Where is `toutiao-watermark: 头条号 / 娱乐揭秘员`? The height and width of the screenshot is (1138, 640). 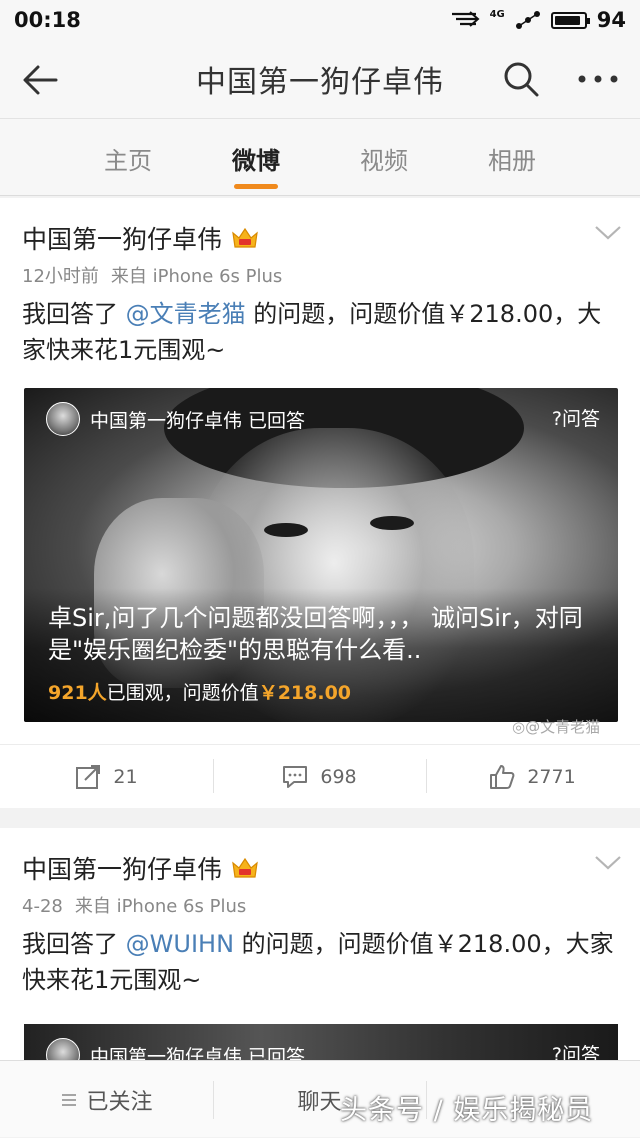
toutiao-watermark: 头条号 / 娱乐揭秘员 is located at coordinates (467, 1110).